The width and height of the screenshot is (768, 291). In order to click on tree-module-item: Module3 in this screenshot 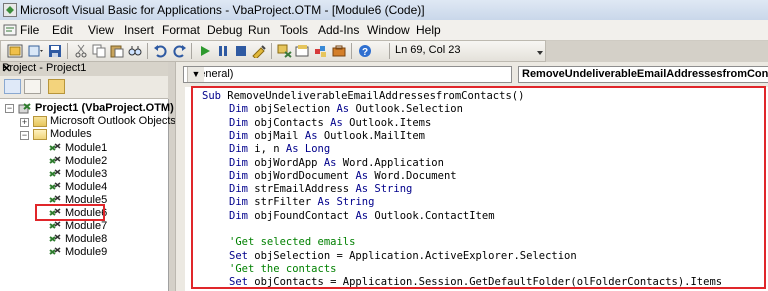, I will do `click(86, 174)`.